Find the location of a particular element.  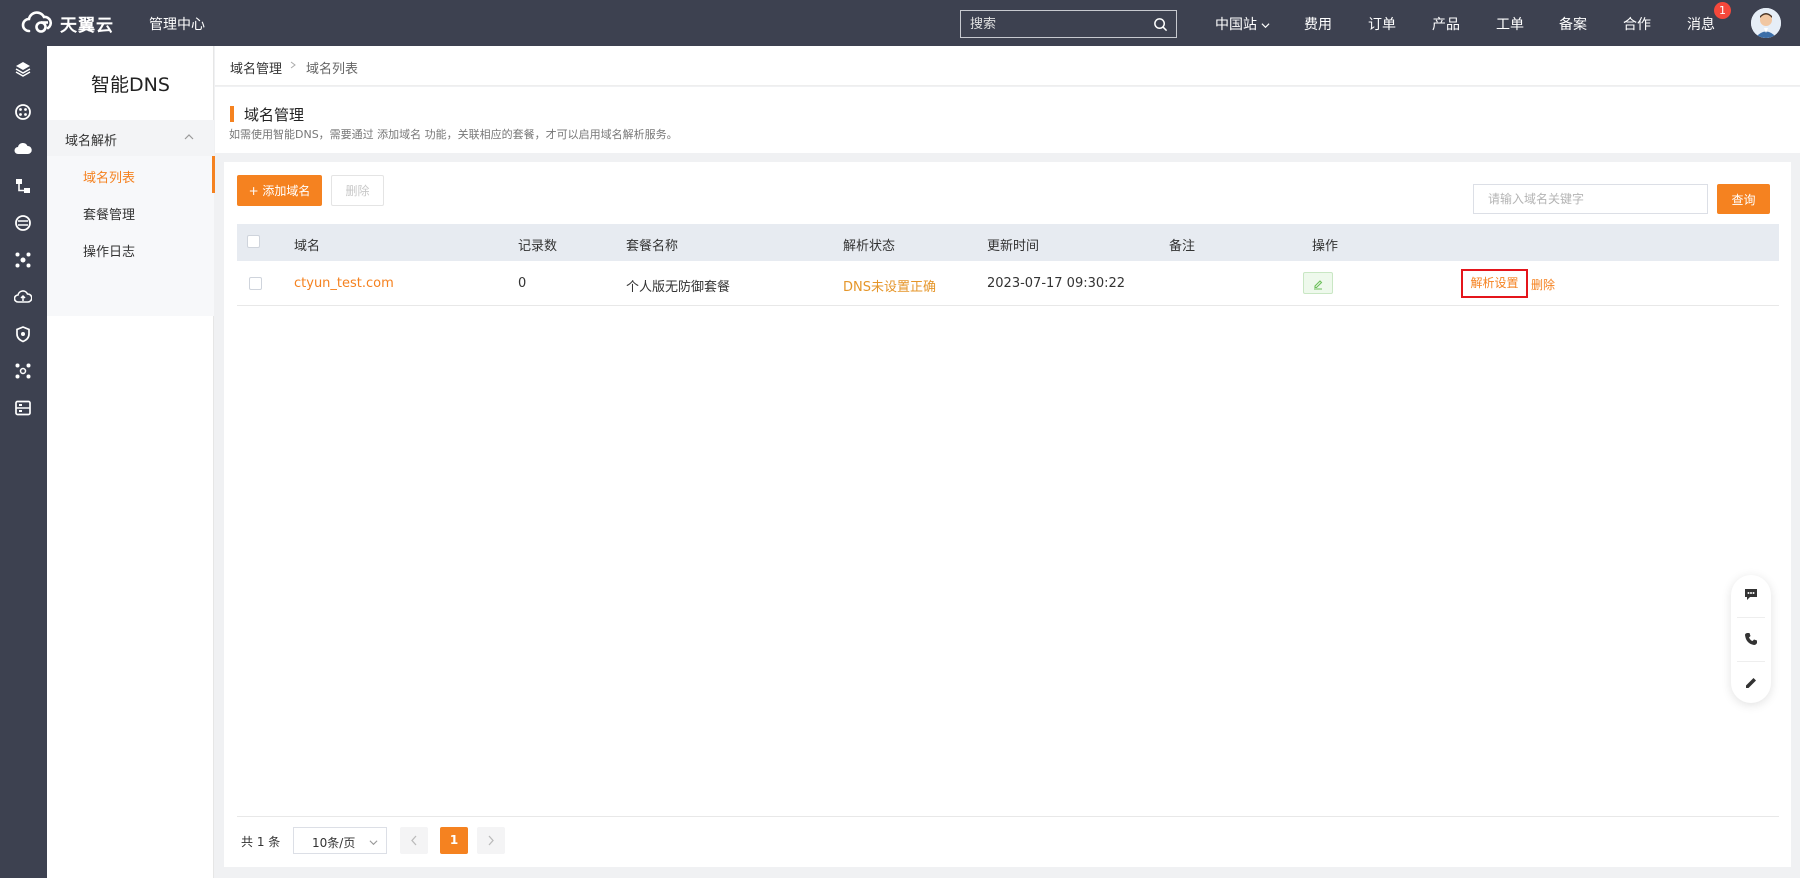

layers-icon is located at coordinates (23, 69).